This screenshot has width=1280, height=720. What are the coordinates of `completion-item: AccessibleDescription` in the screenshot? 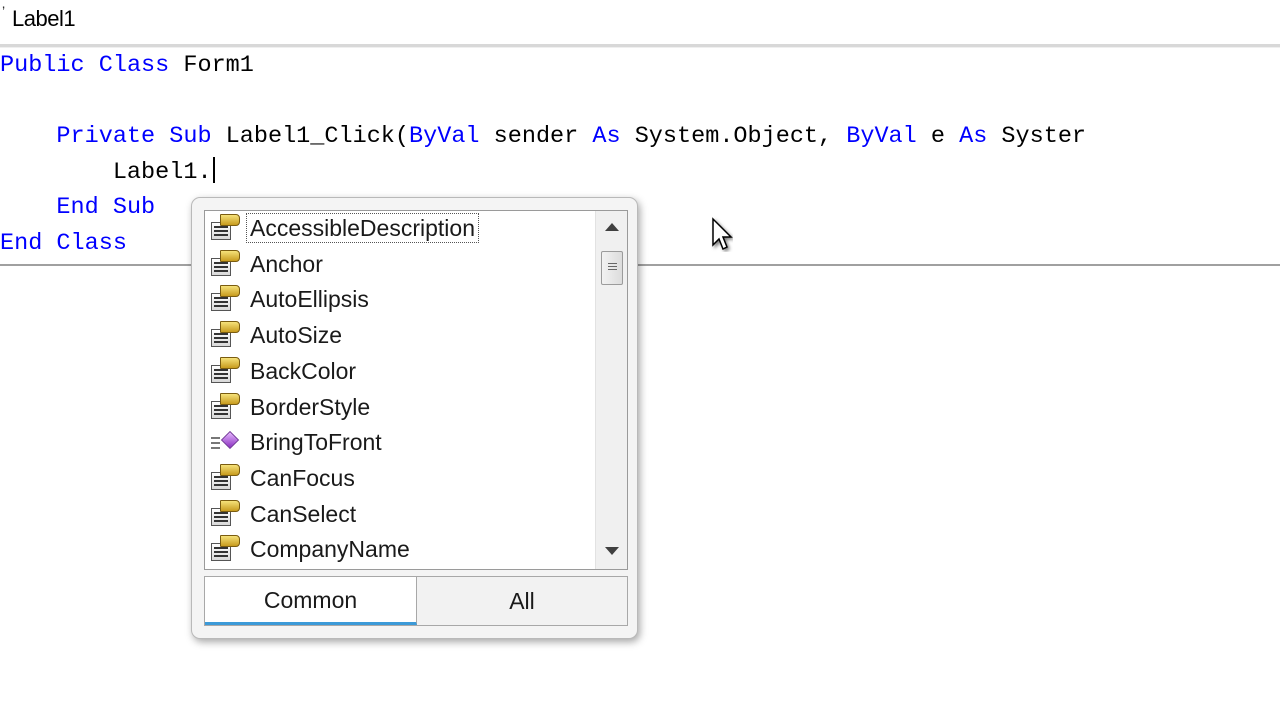 It's located at (398, 229).